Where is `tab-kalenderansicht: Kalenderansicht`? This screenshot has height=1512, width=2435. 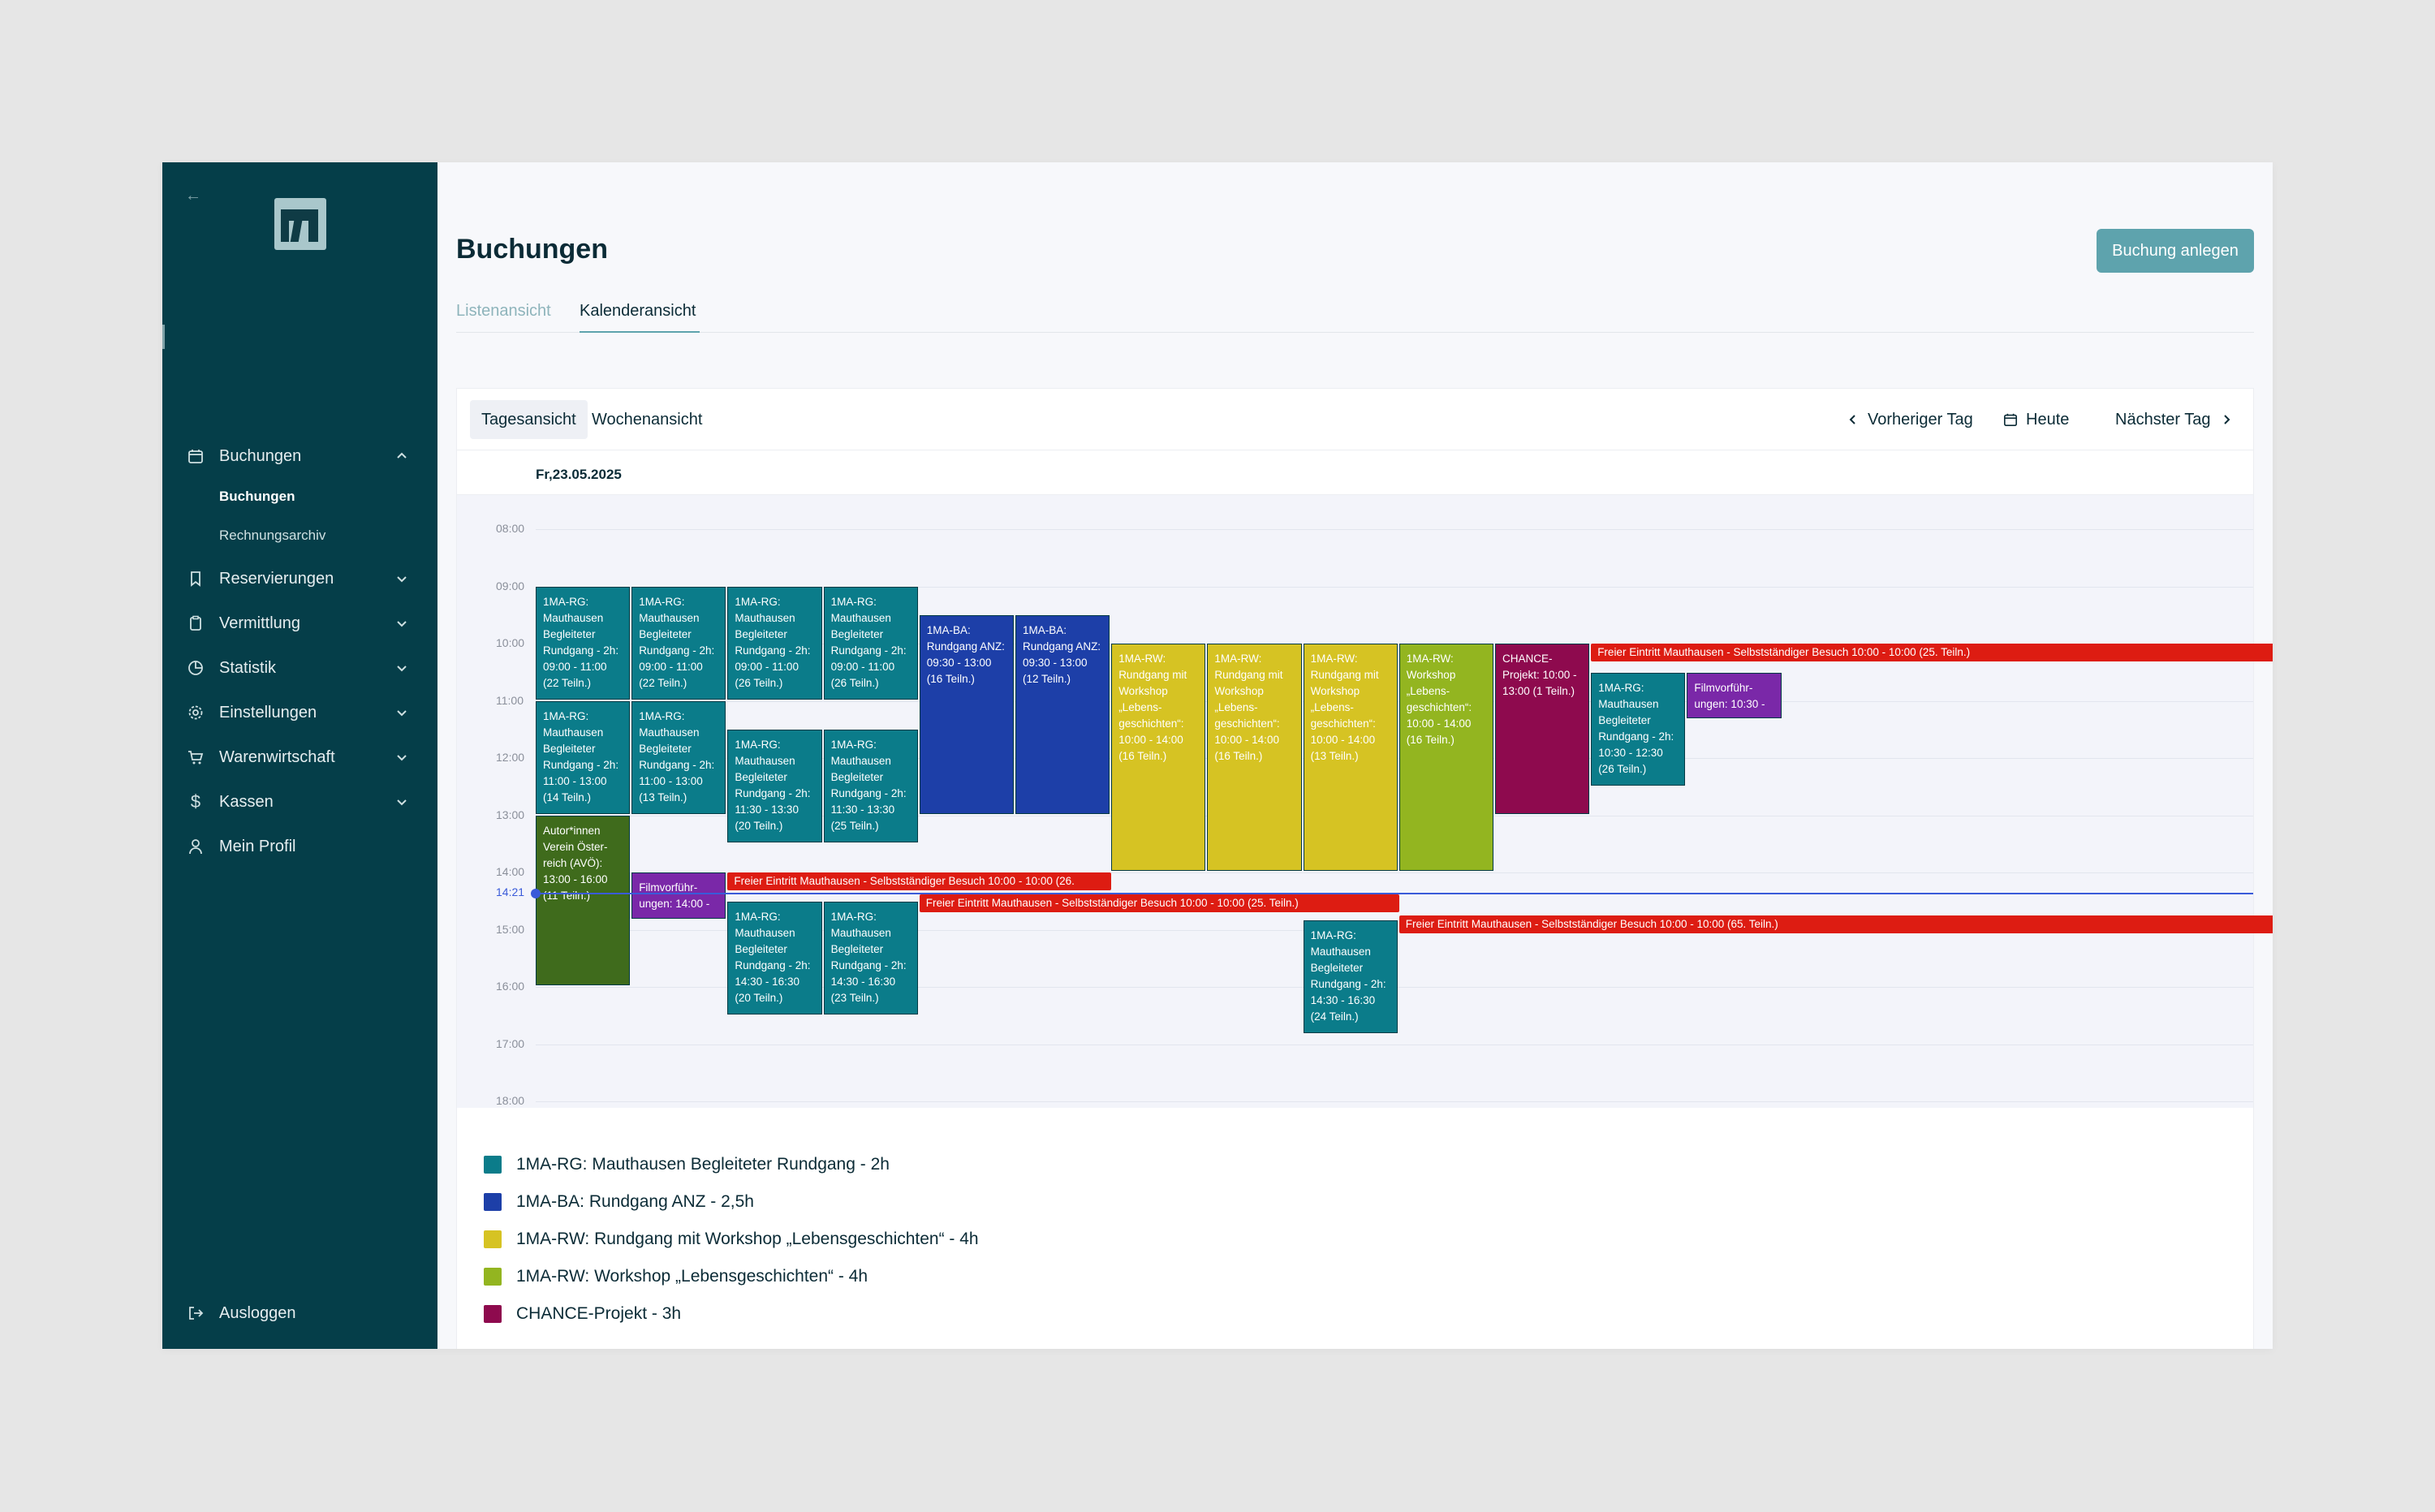 tab-kalenderansicht: Kalenderansicht is located at coordinates (638, 311).